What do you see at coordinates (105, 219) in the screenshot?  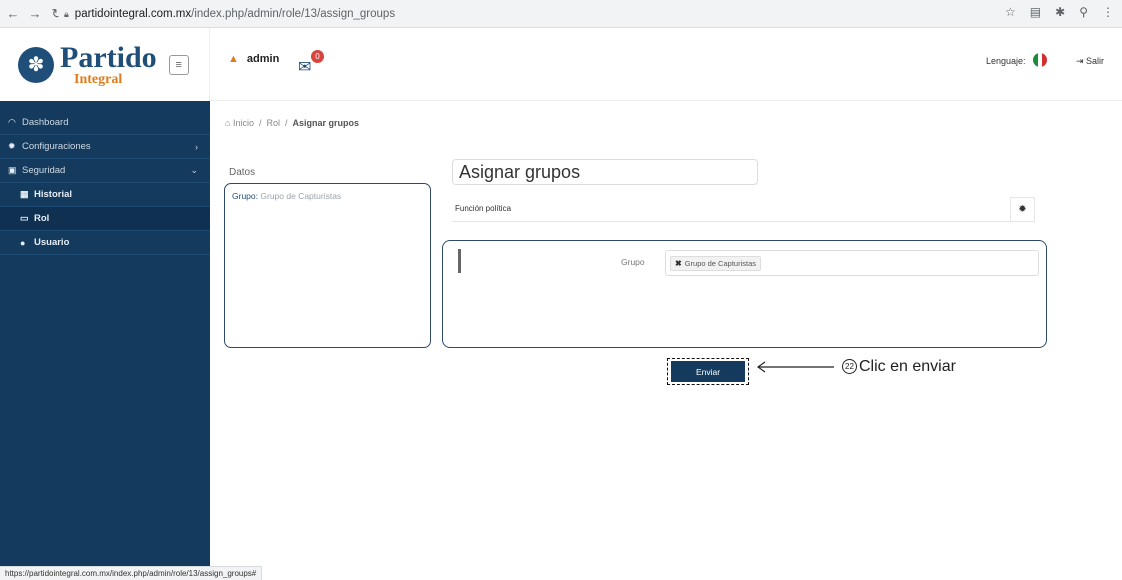 I see `sidebar-item-rol: ▭ Rol` at bounding box center [105, 219].